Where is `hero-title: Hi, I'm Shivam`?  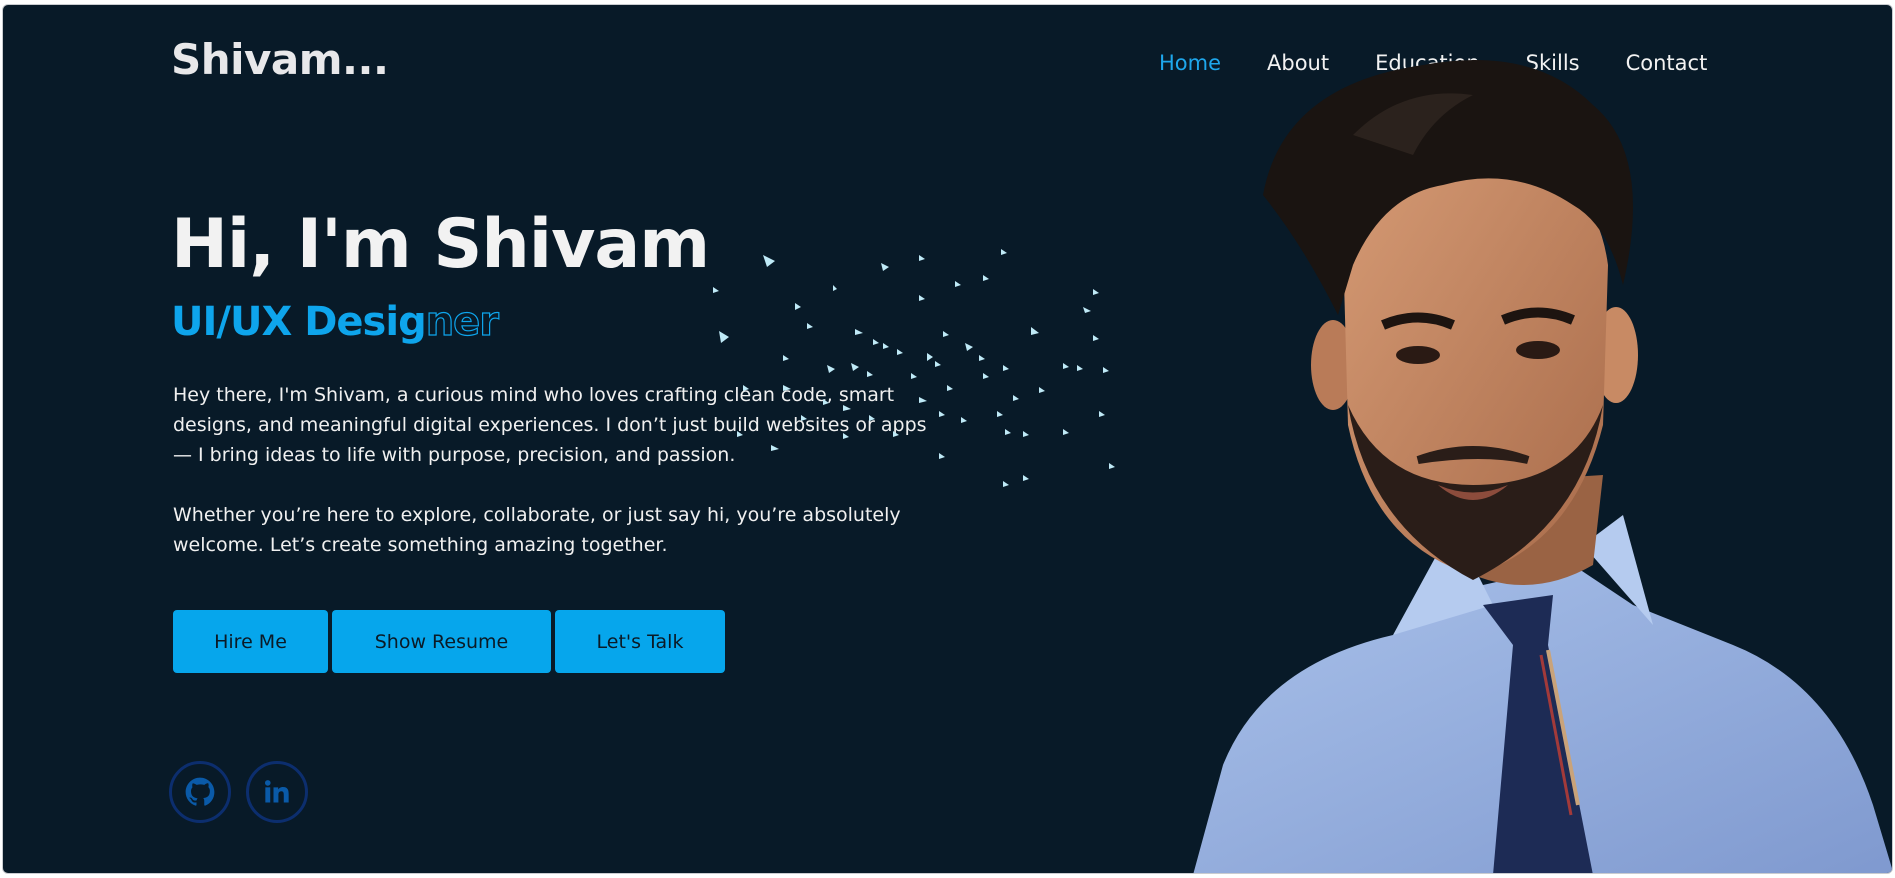 hero-title: Hi, I'm Shivam is located at coordinates (440, 244).